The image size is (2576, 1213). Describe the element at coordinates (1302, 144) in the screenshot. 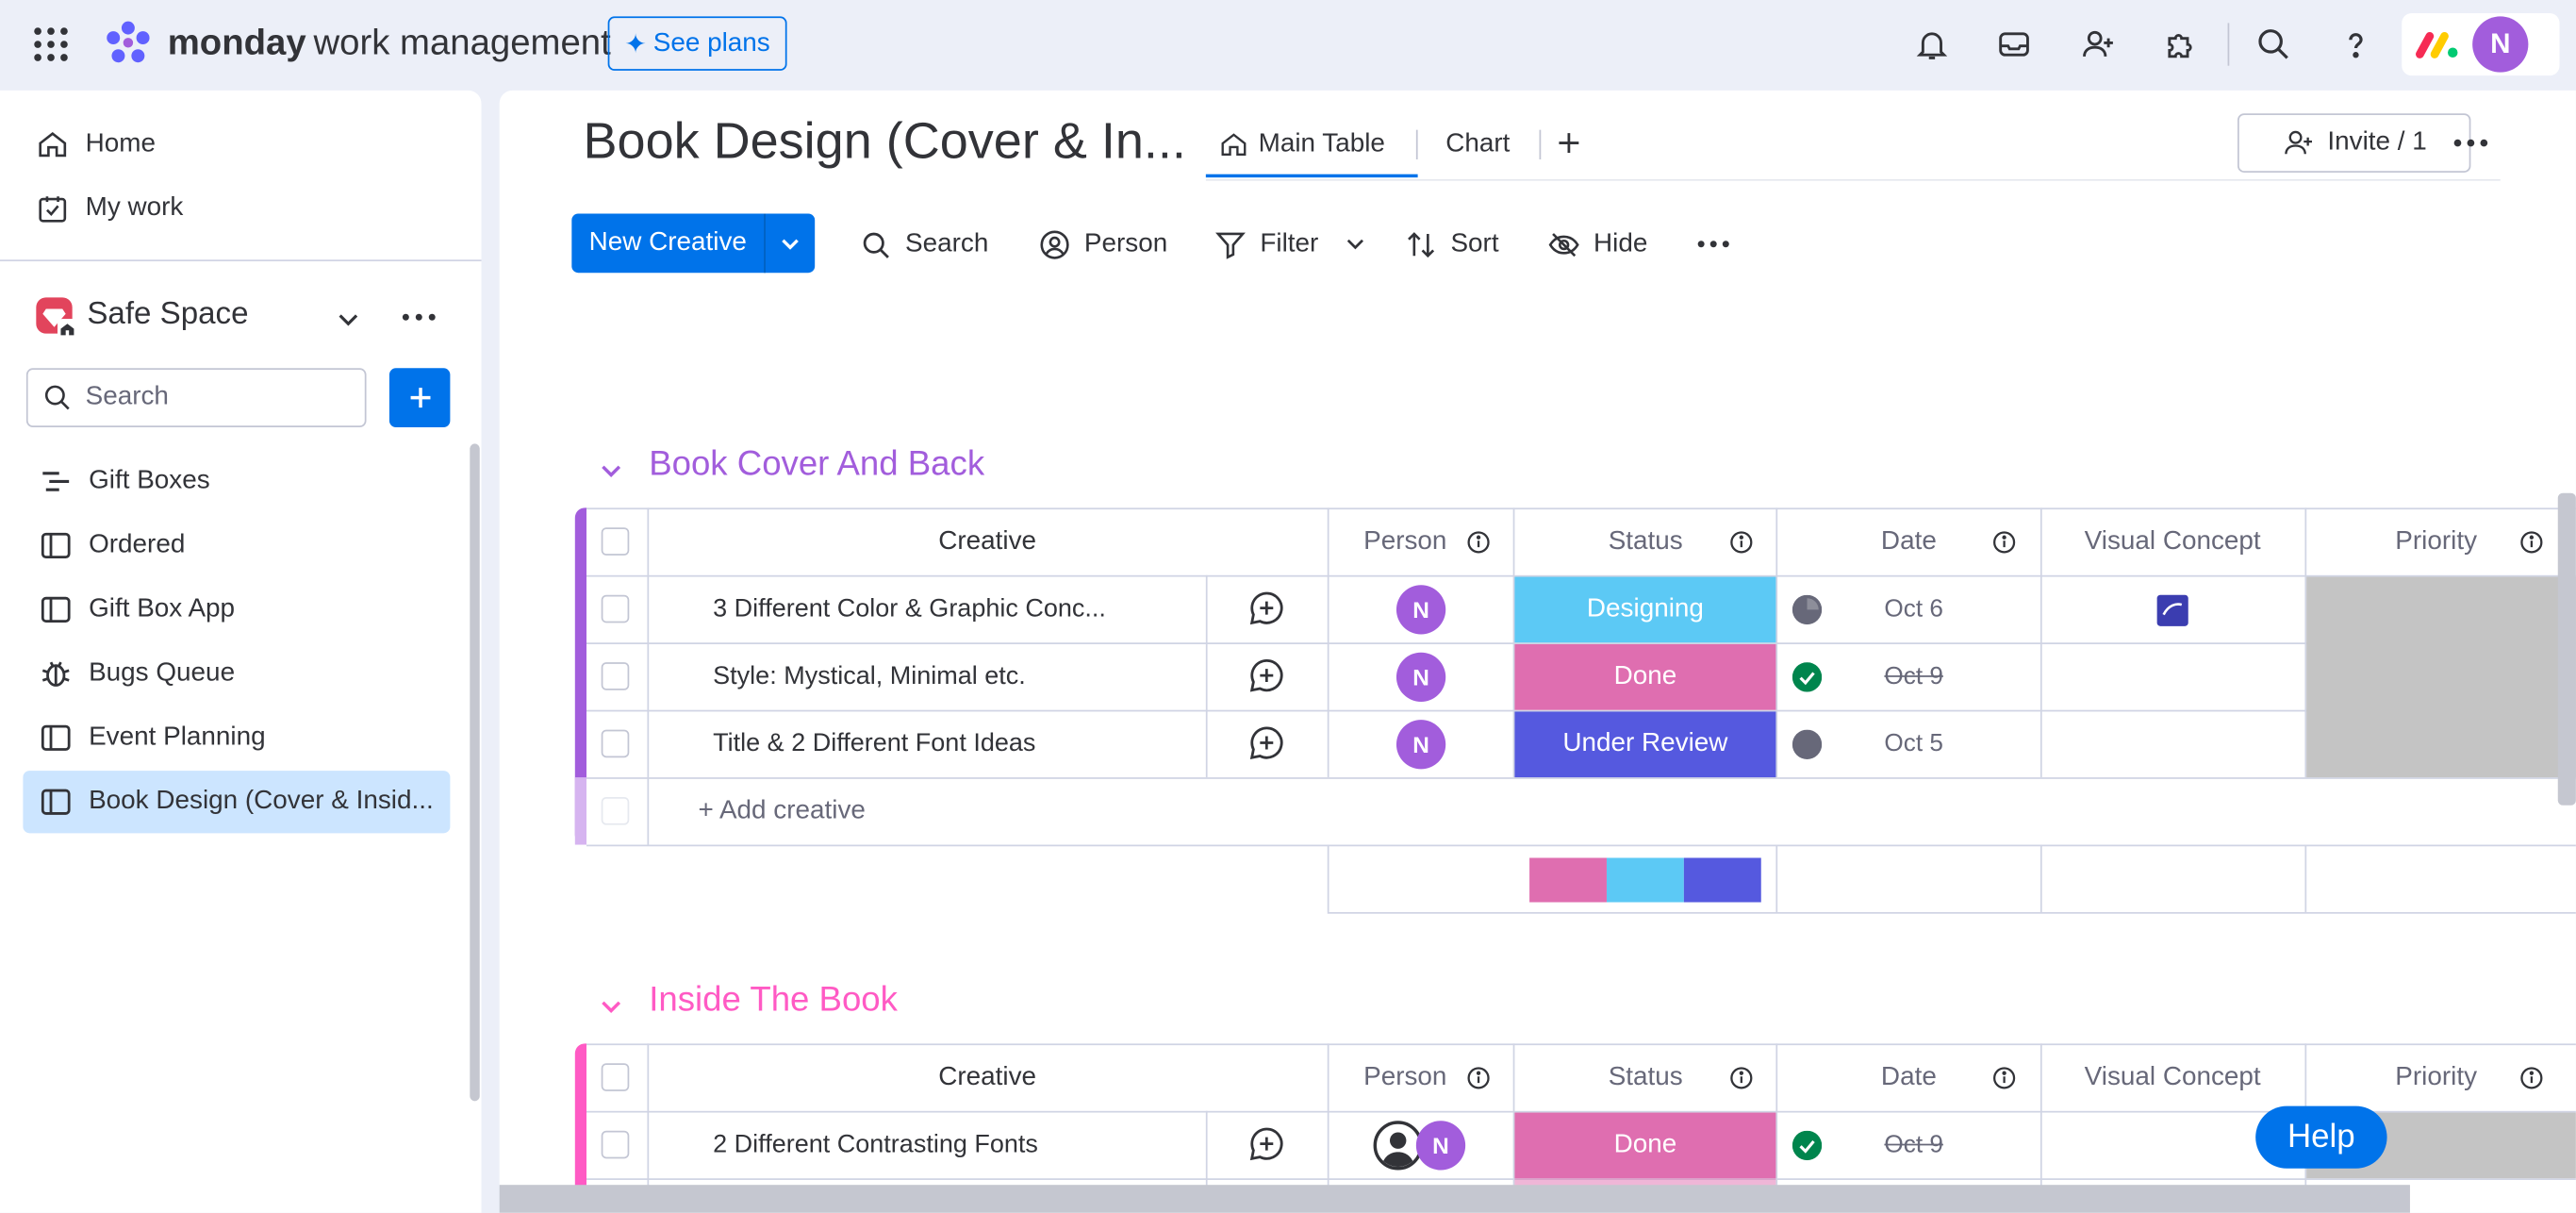

I see `tab-main-table: Main Table` at that location.